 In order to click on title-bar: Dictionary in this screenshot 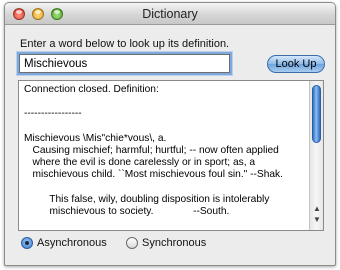, I will do `click(170, 14)`.